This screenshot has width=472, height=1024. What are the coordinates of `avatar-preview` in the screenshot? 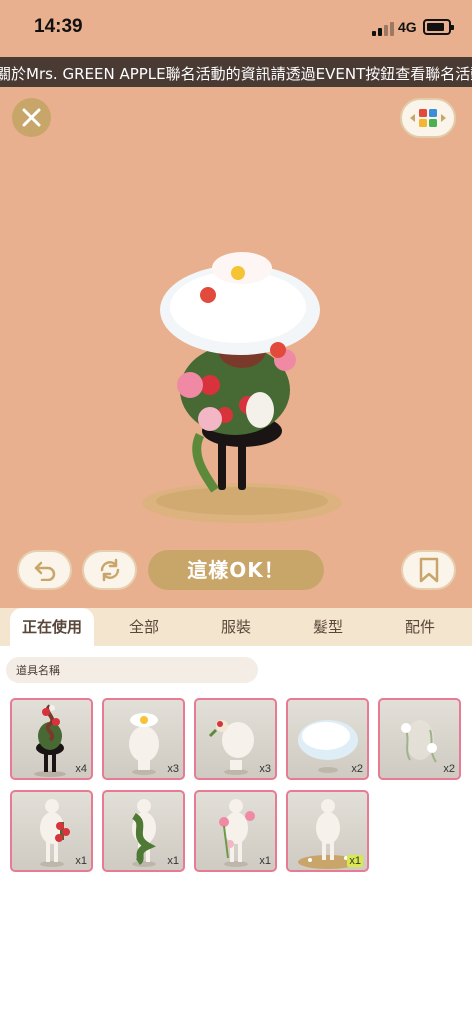 It's located at (242, 387).